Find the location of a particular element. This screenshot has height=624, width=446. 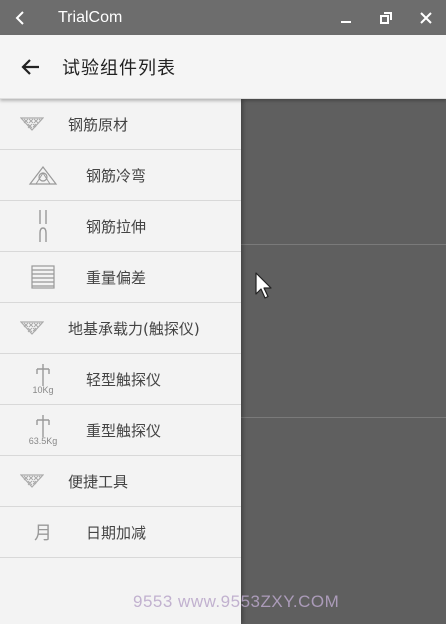

group-foundation-bearing: 地基承载力(触探仪) is located at coordinates (120, 328).